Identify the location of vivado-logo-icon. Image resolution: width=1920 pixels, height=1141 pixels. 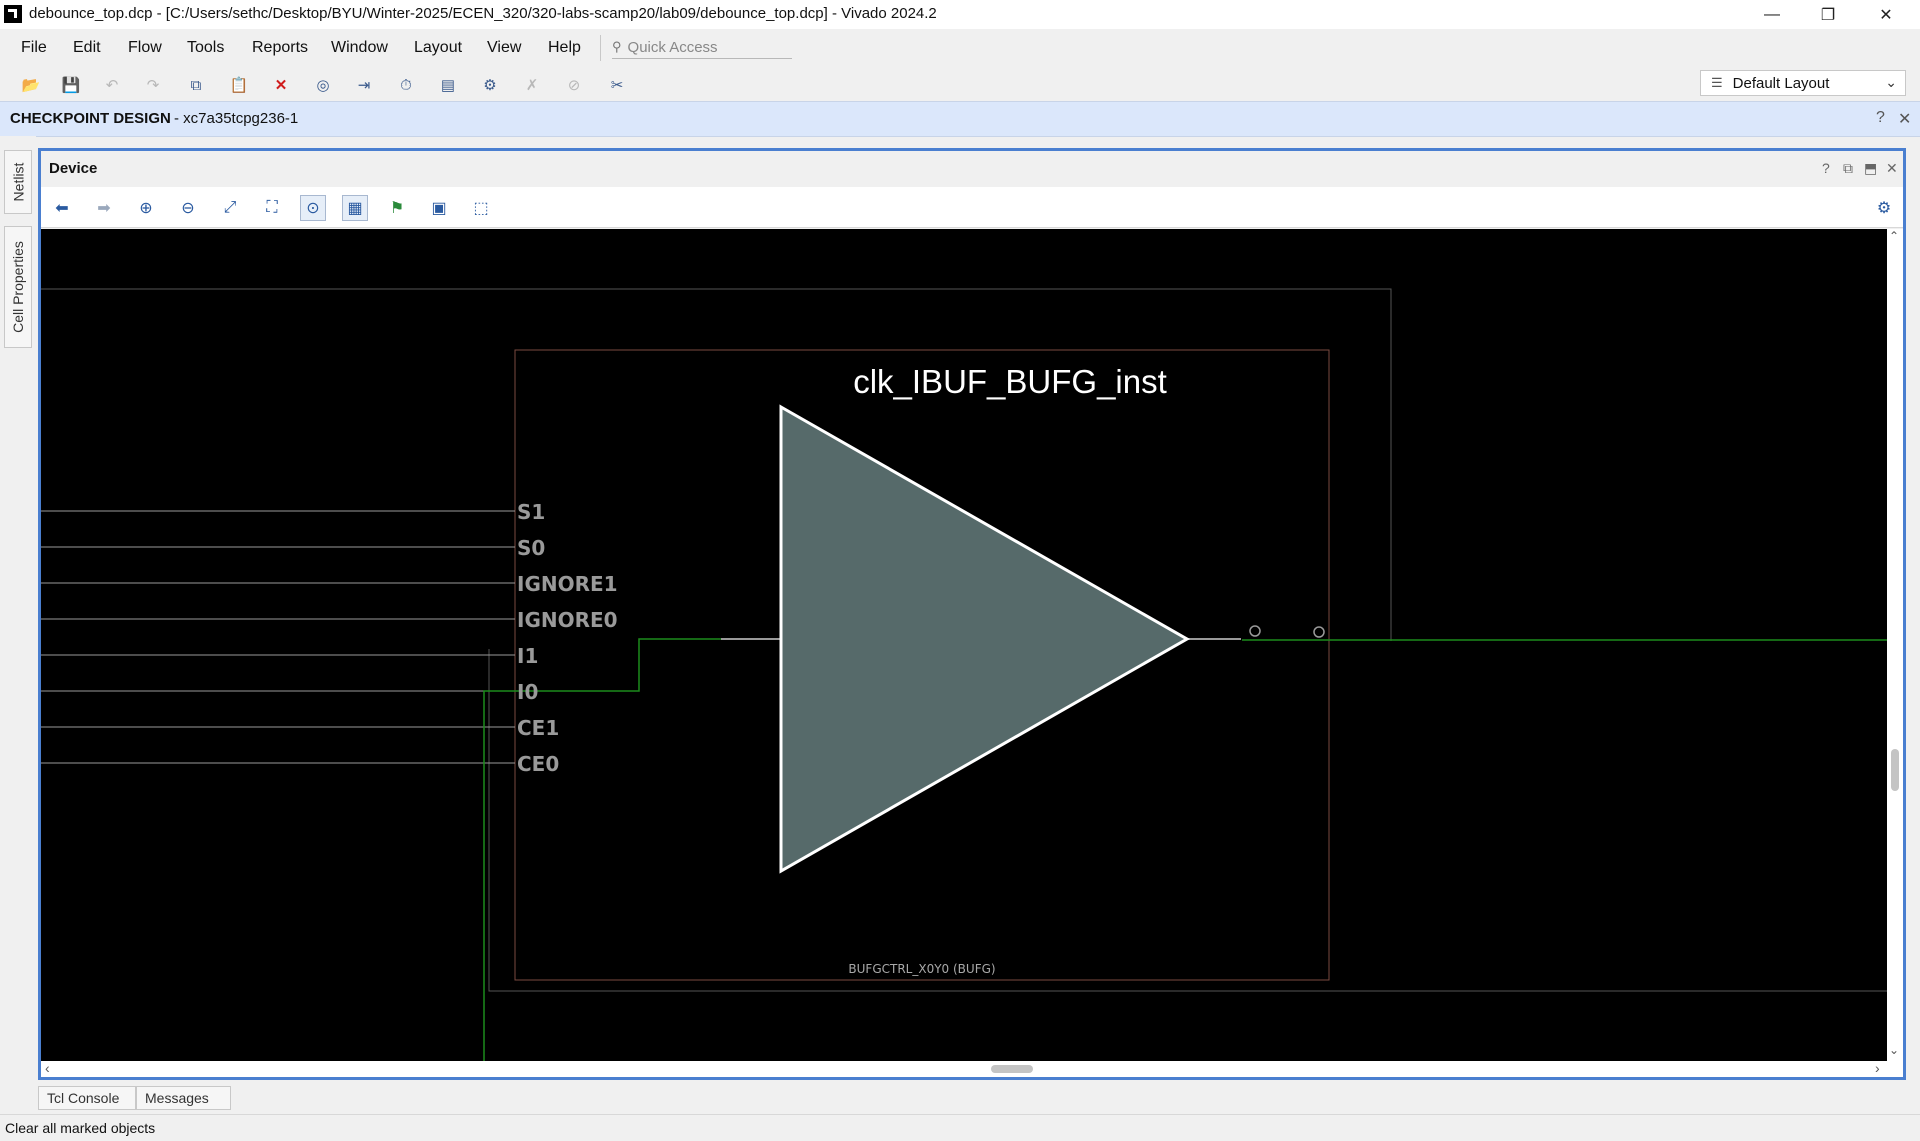
(13, 14).